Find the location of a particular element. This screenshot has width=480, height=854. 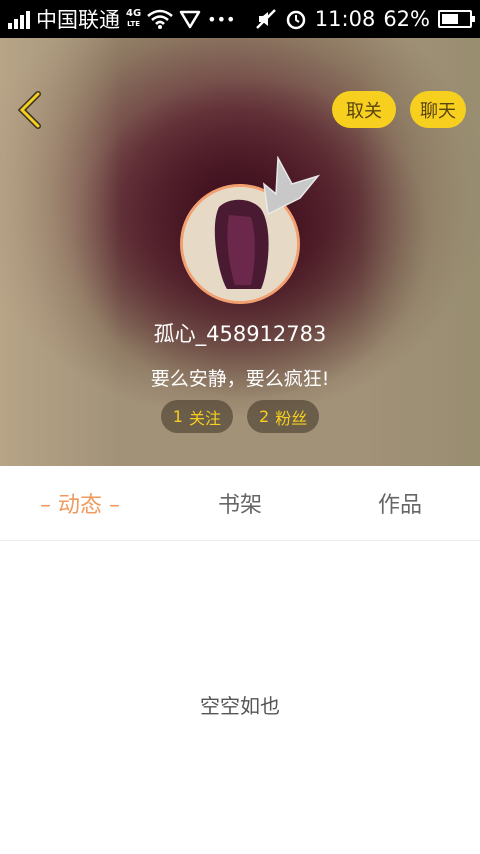

following-count-button: 1 关注 is located at coordinates (196, 416).